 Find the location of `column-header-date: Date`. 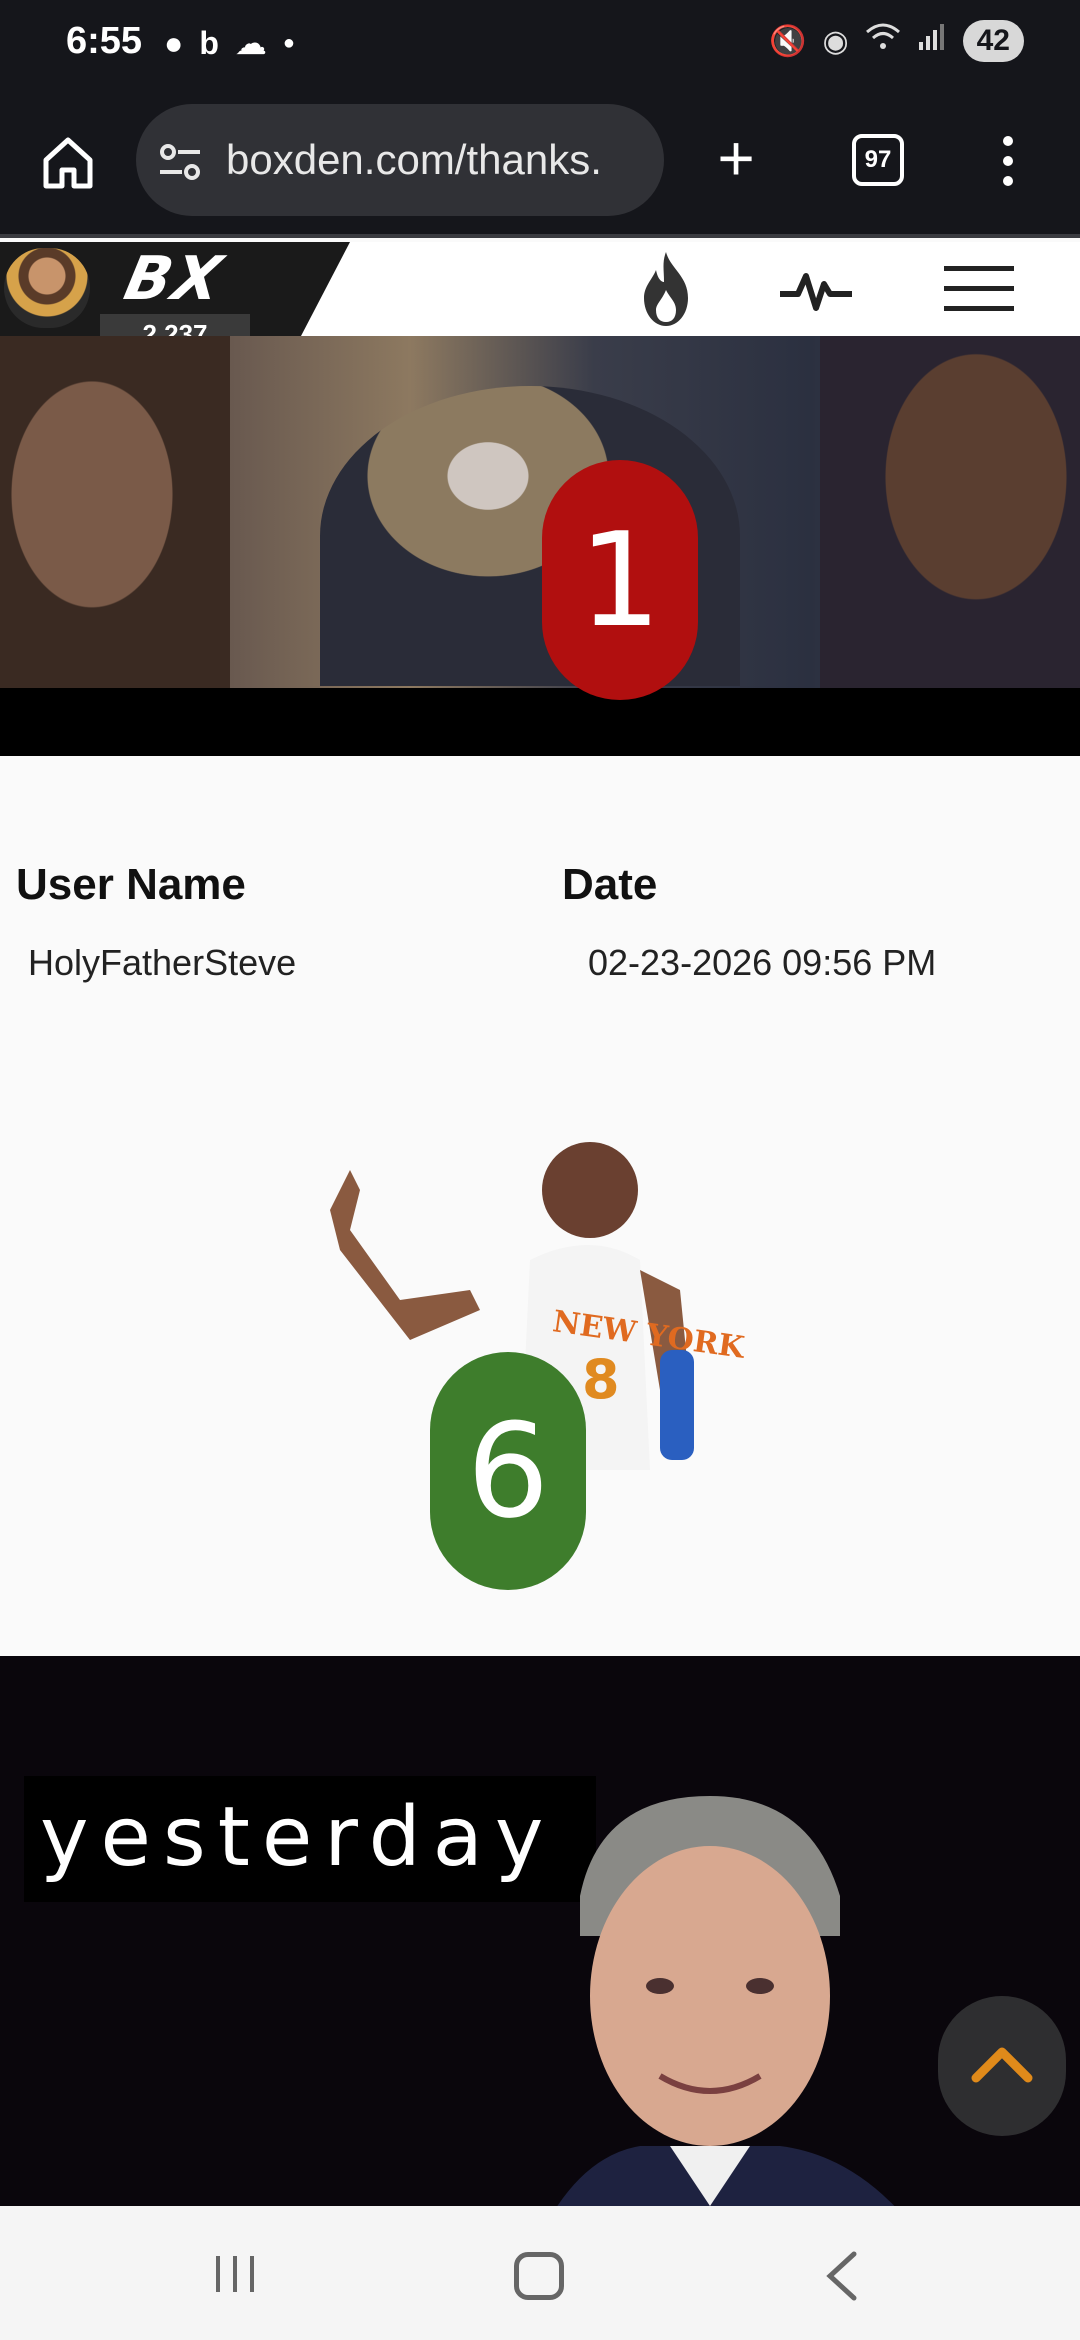

column-header-date: Date is located at coordinates (610, 884).